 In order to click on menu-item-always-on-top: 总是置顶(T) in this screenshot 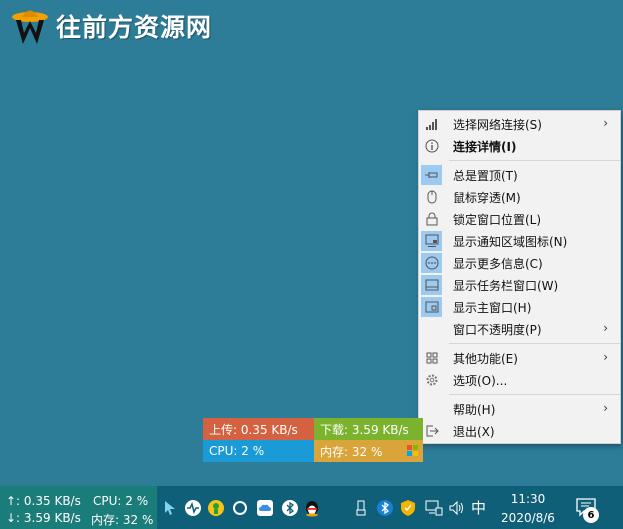, I will do `click(519, 175)`.